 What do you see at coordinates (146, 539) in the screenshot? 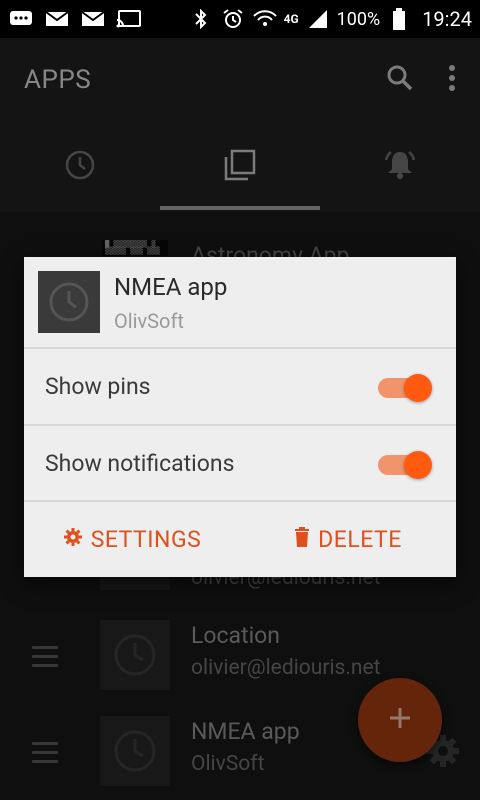
I see `settings-label: SETTINGS` at bounding box center [146, 539].